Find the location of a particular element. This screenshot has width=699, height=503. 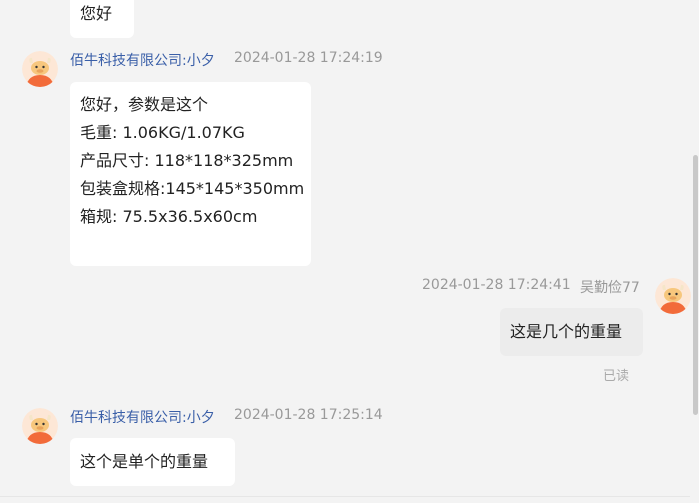

message-text: 产品尺寸: 118*118*325mm is located at coordinates (187, 160).